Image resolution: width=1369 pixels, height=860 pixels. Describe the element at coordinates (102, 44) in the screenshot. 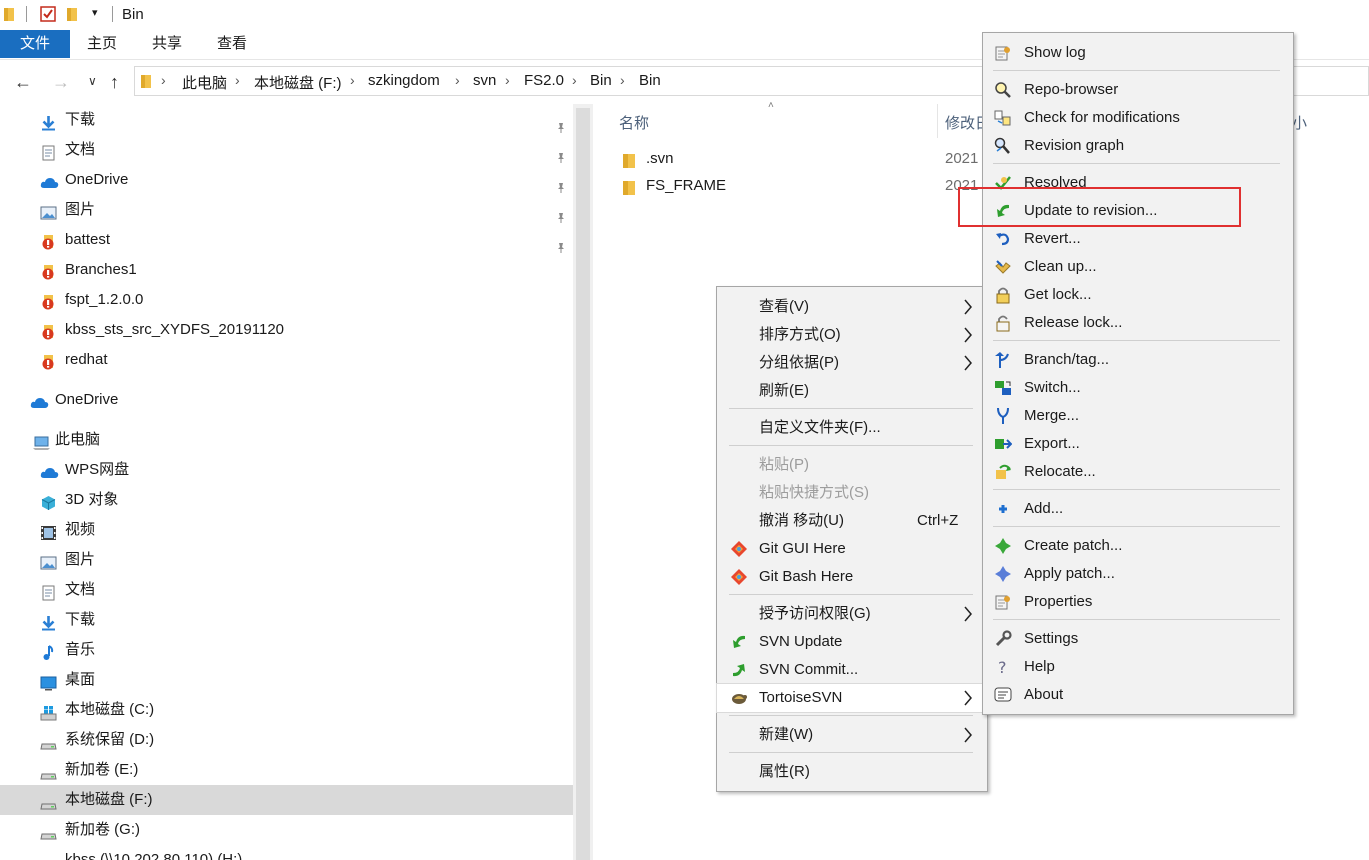

I see `tab-home: 主页` at that location.